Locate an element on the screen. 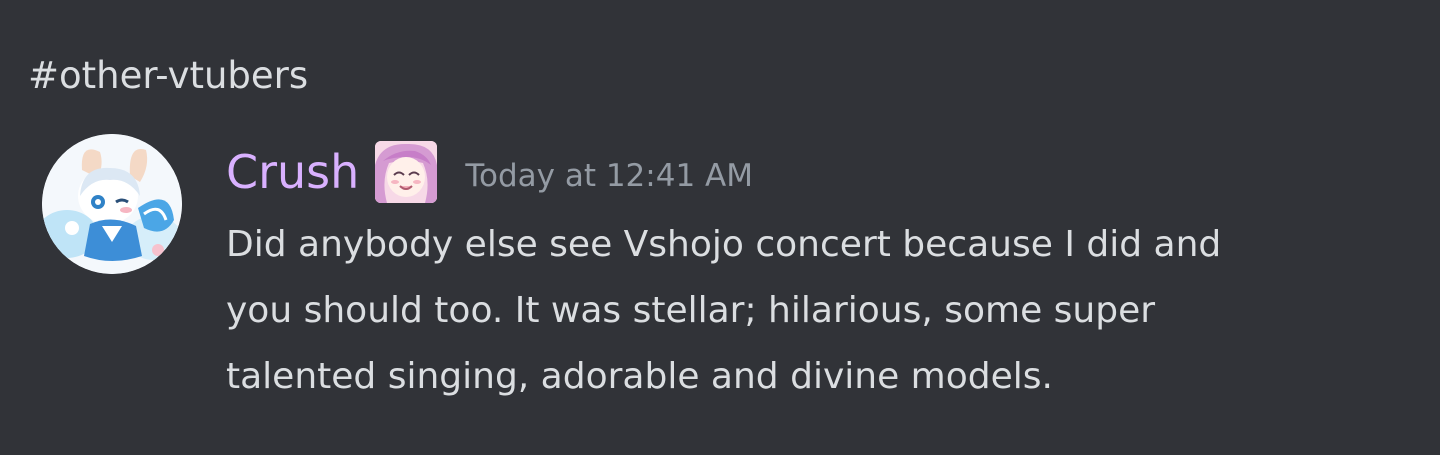 This screenshot has height=455, width=1440. user-avatar is located at coordinates (112, 204).